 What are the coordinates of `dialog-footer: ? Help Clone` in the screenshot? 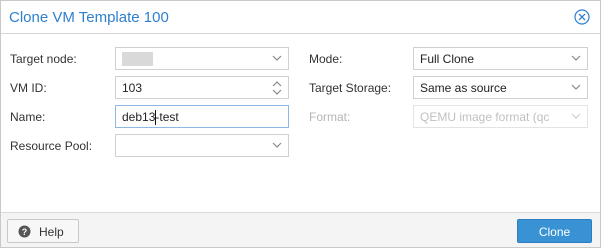 It's located at (300, 229).